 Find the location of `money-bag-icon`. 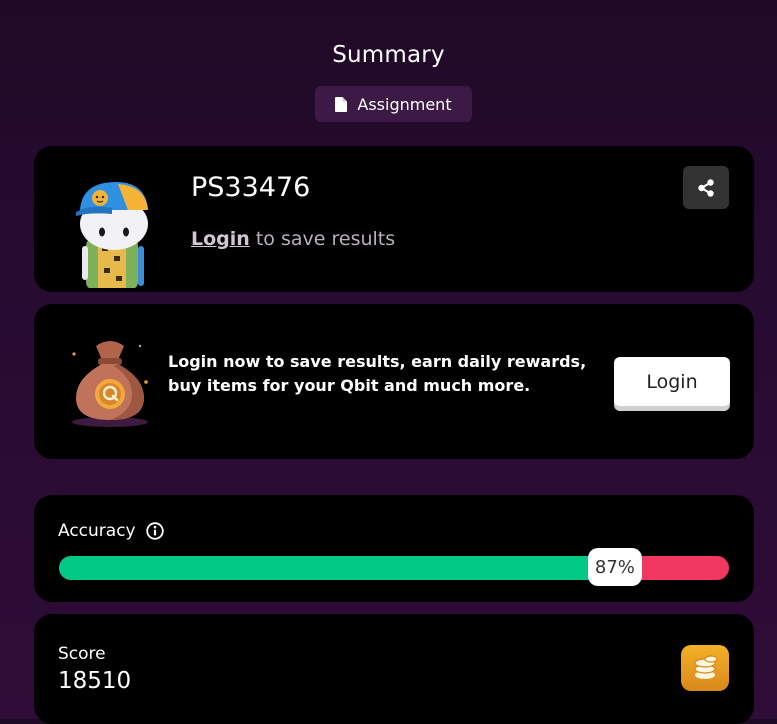

money-bag-icon is located at coordinates (110, 384).